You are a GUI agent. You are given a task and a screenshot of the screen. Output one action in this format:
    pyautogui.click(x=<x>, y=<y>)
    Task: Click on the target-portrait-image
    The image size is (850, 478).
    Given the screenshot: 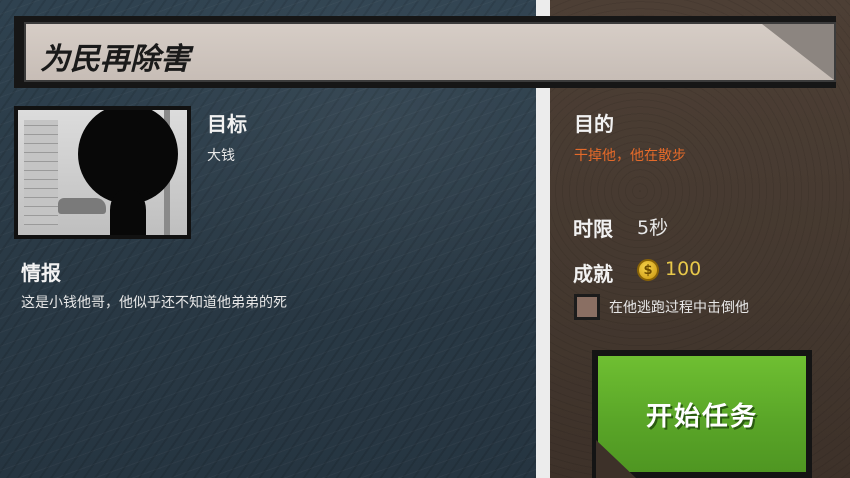 What is the action you would take?
    pyautogui.click(x=102, y=172)
    